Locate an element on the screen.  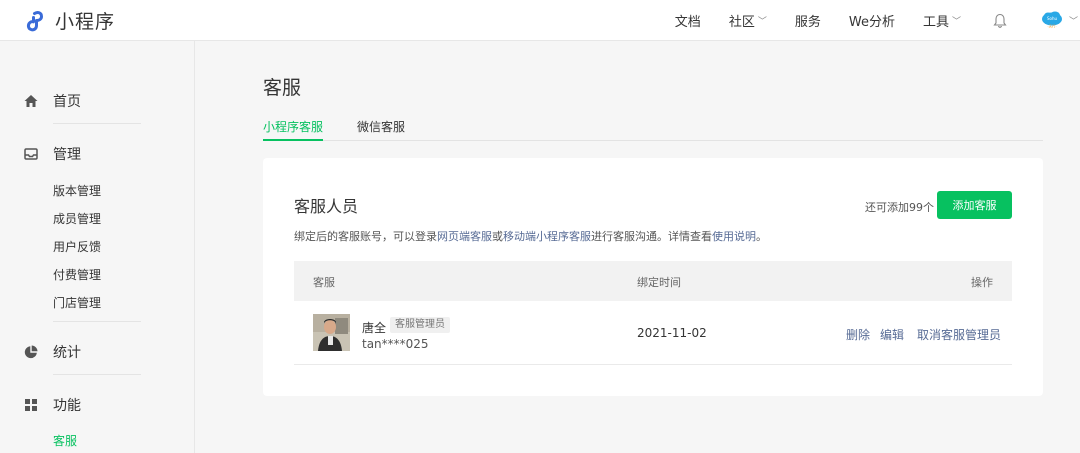
logo: 小程序 is located at coordinates (69, 20).